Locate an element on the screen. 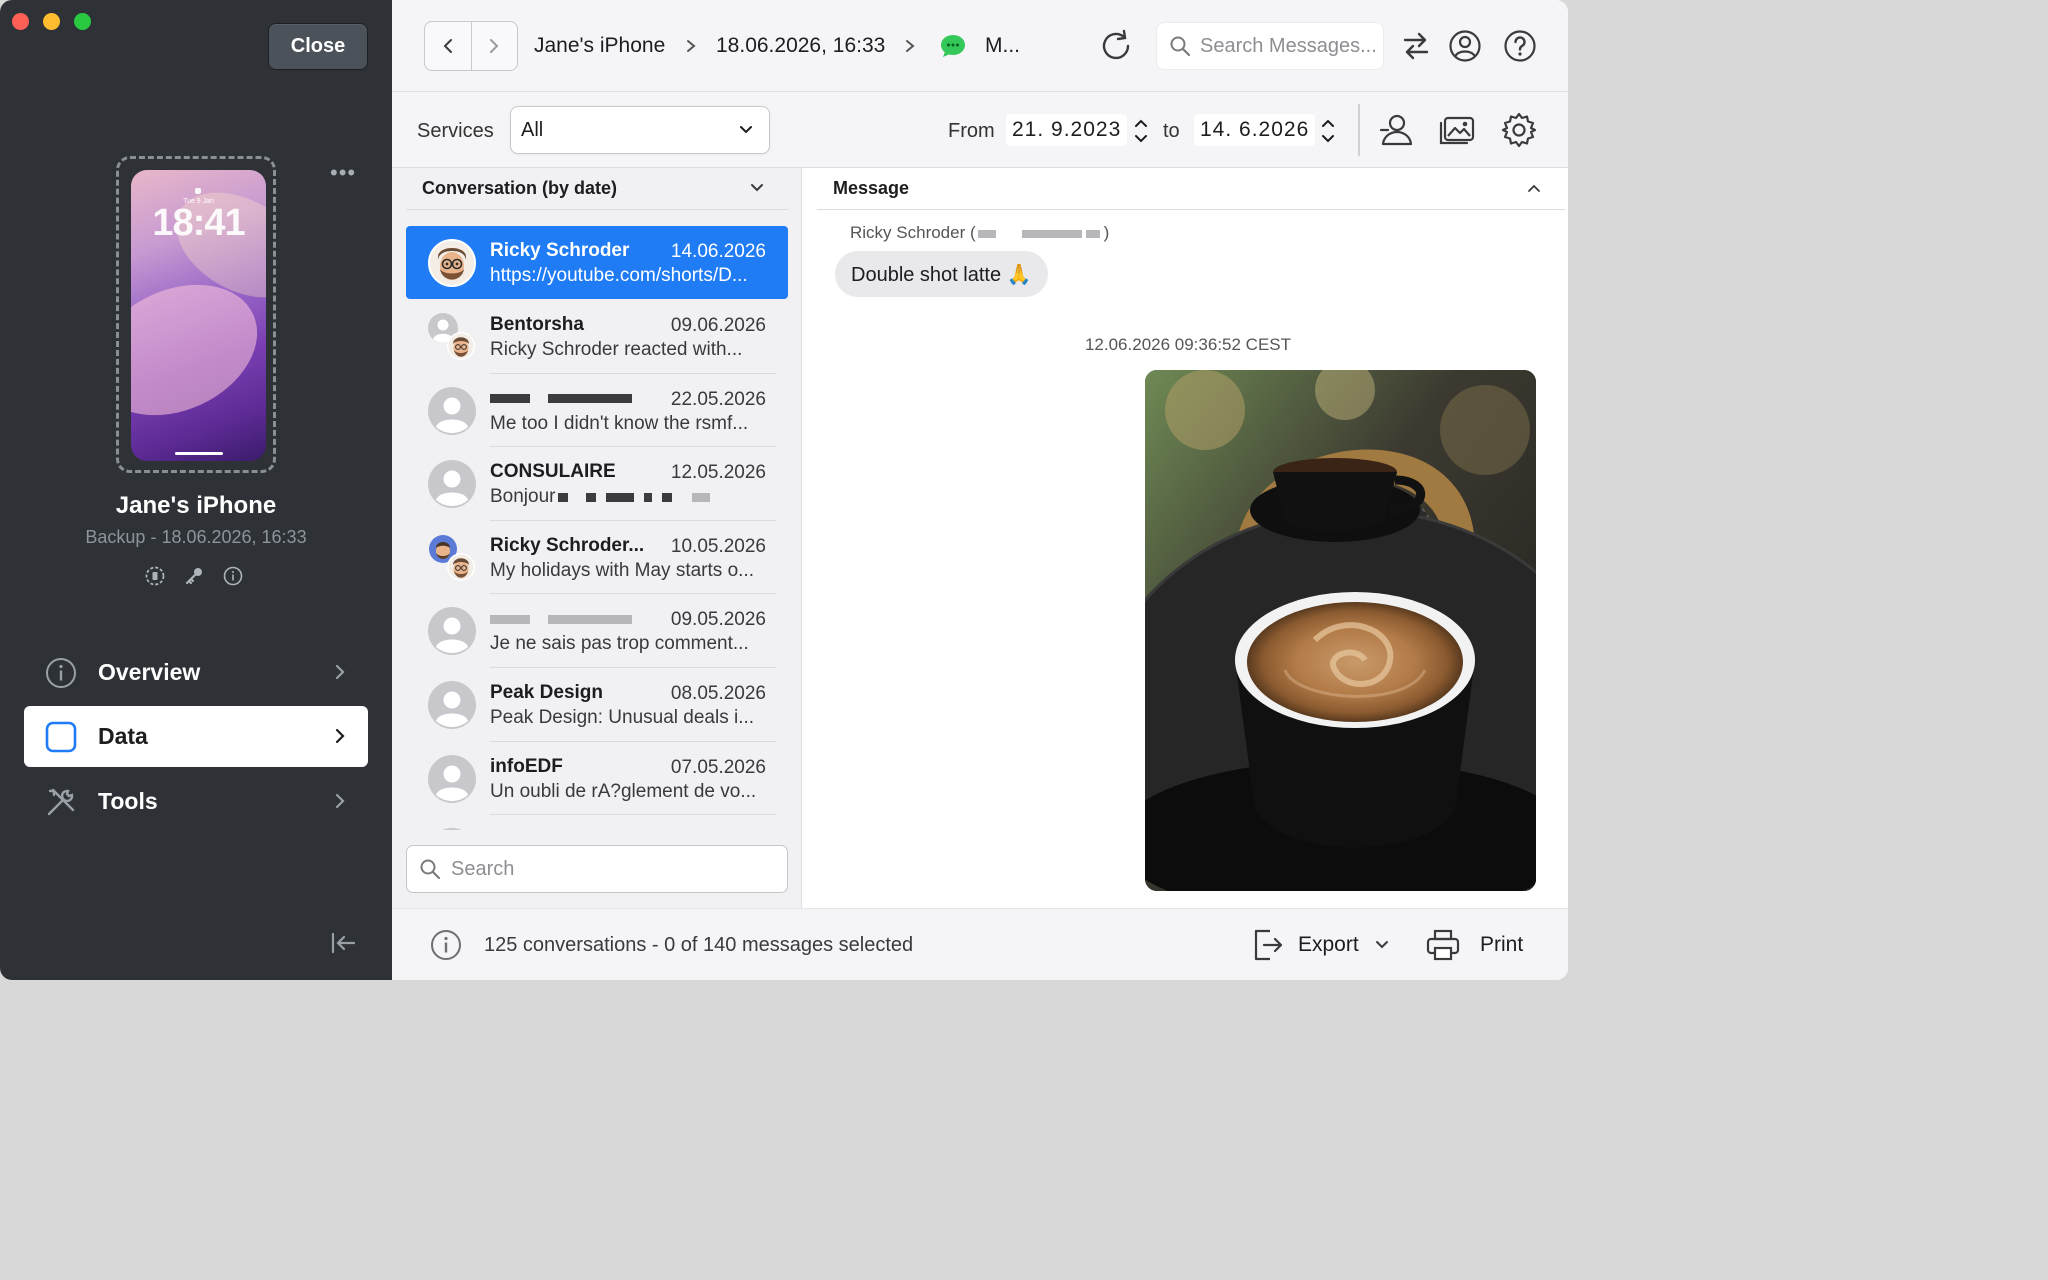  conversation-search-input: Search is located at coordinates (597, 869).